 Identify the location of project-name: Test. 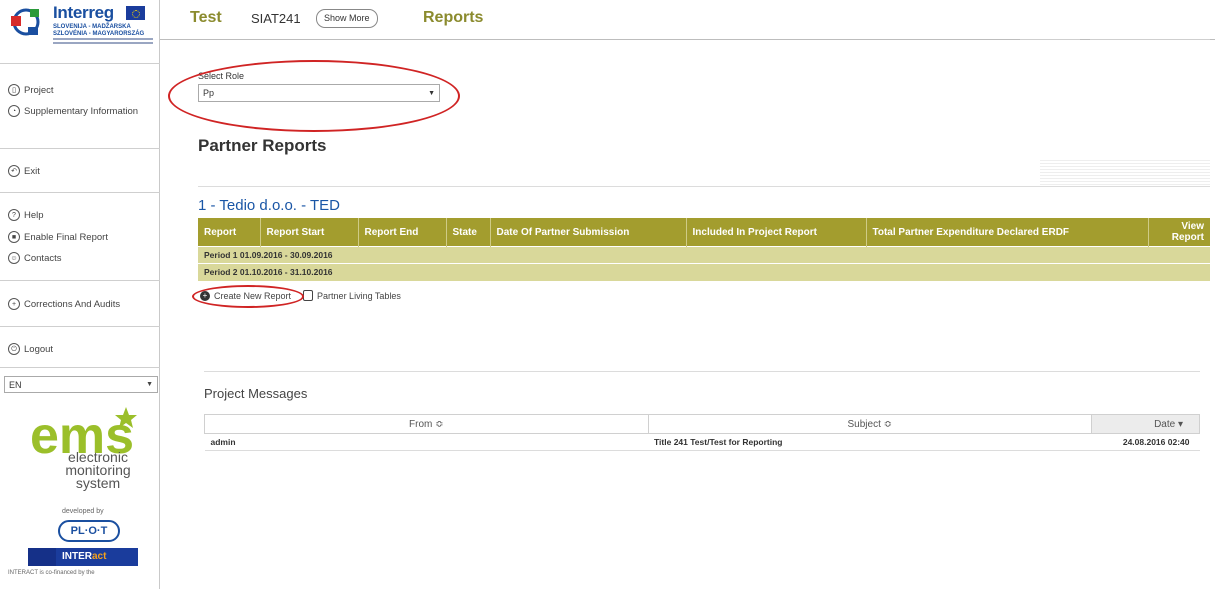
(206, 18).